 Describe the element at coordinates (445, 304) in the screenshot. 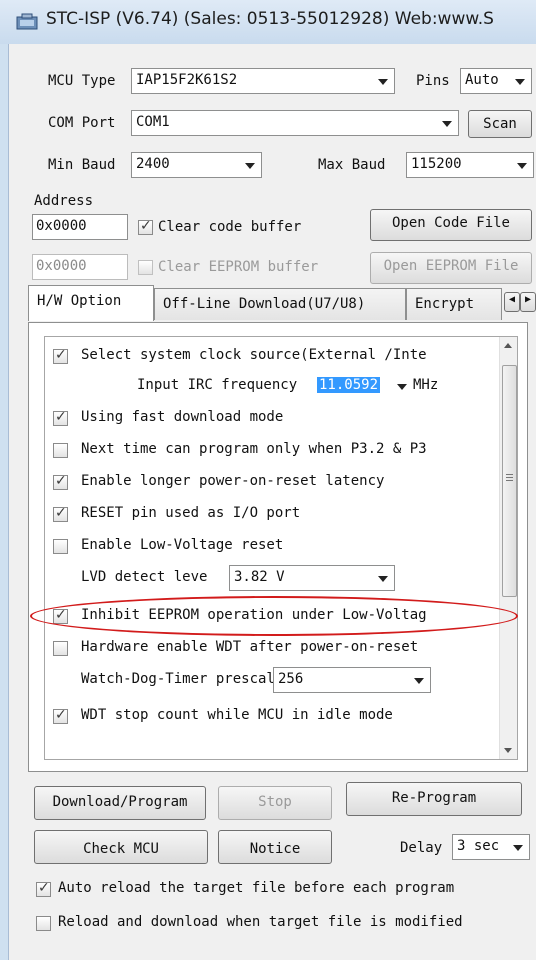

I see `tab-encrypt-label: Encrypt` at that location.